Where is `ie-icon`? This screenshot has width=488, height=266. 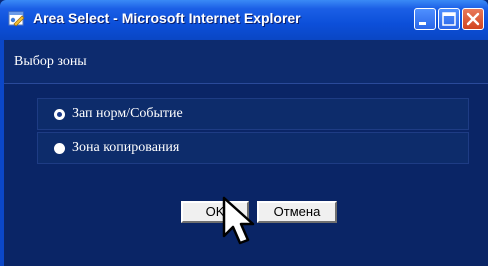
ie-icon is located at coordinates (17, 19).